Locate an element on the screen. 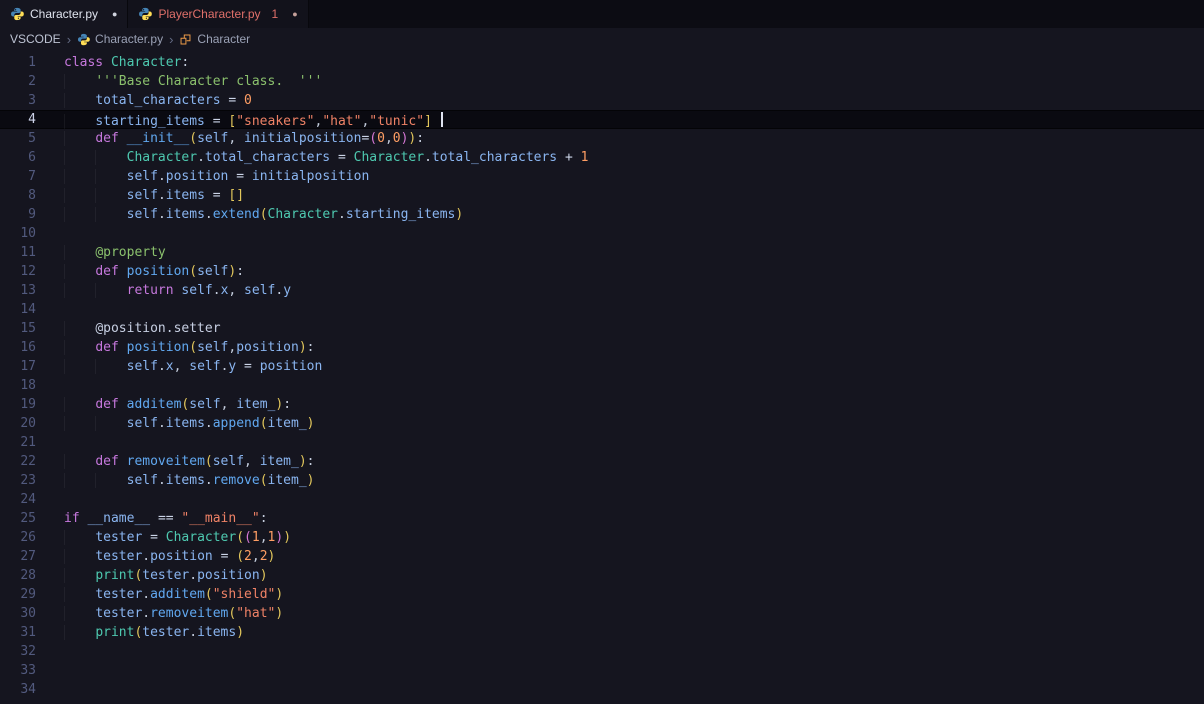 The image size is (1204, 704). code-token: @position.setter is located at coordinates (158, 328).